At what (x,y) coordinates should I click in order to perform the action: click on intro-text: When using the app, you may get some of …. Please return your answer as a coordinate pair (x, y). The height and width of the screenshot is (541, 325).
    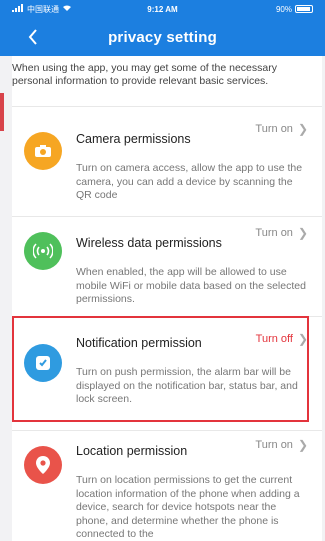
    Looking at the image, I should click on (144, 74).